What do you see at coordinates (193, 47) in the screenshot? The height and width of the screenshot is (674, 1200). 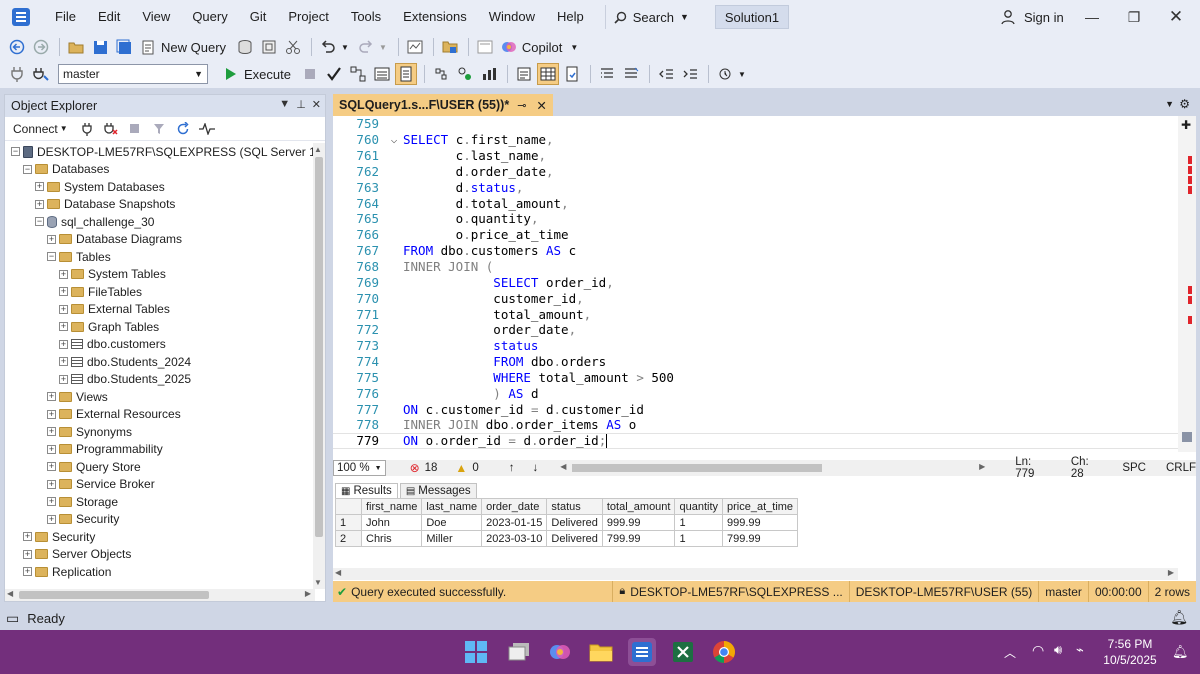 I see `new-query-button: New Query` at bounding box center [193, 47].